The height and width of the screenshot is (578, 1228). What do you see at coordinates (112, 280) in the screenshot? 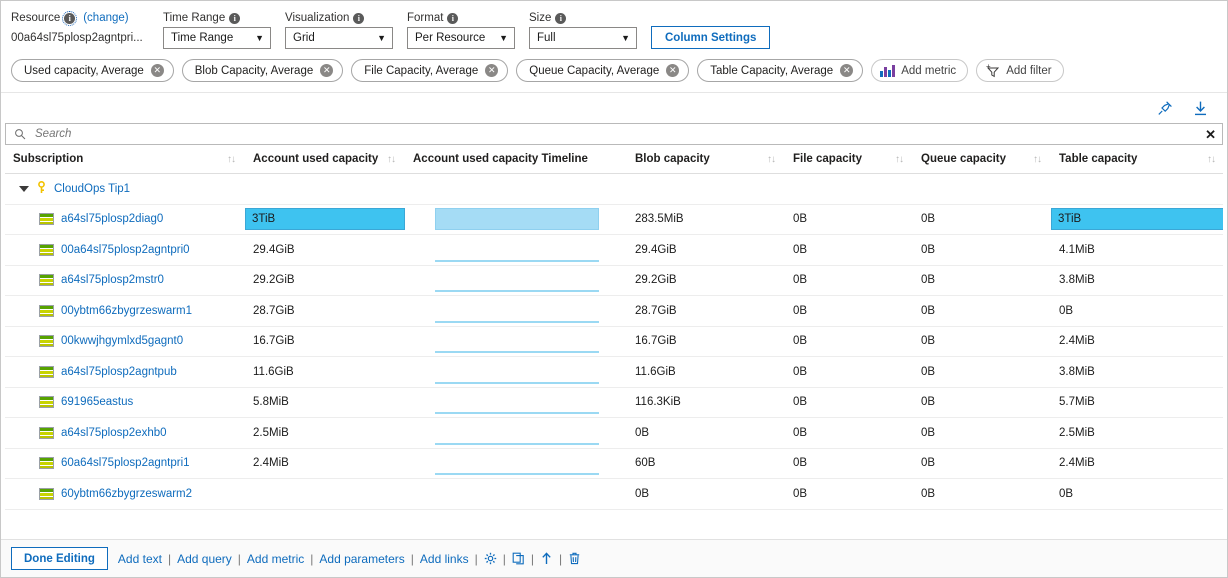
I see `resource-link: a64sl75plosp2mstr0` at bounding box center [112, 280].